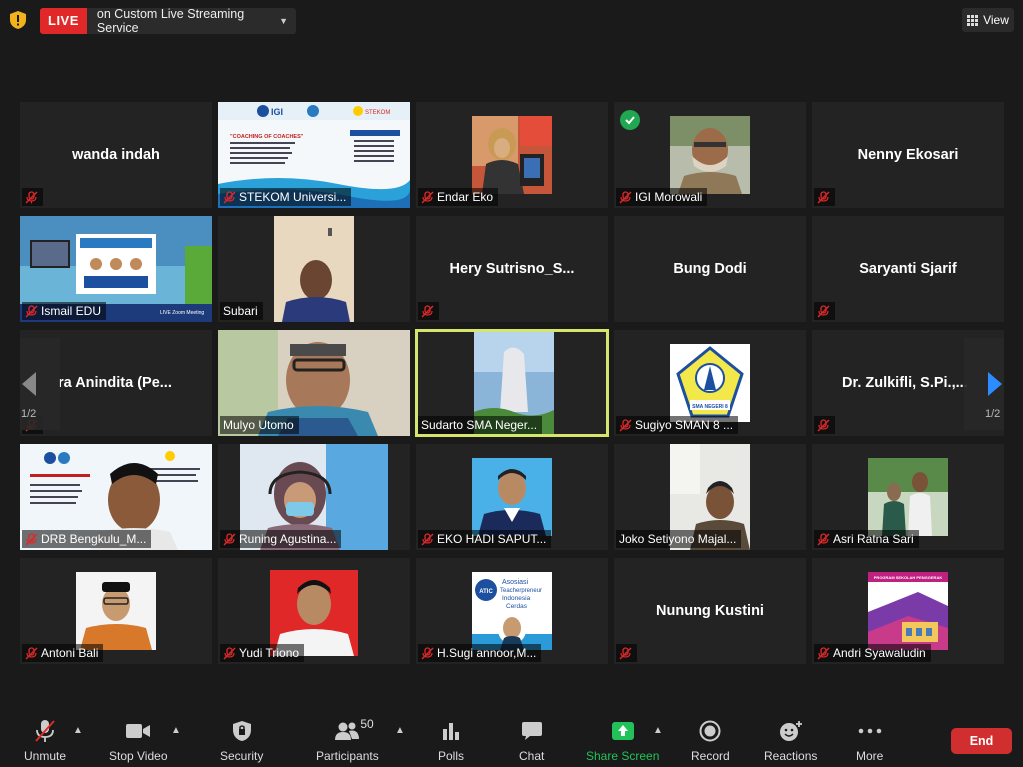 The height and width of the screenshot is (767, 1023). I want to click on participant-label: Andri Syawaludin, so click(872, 653).